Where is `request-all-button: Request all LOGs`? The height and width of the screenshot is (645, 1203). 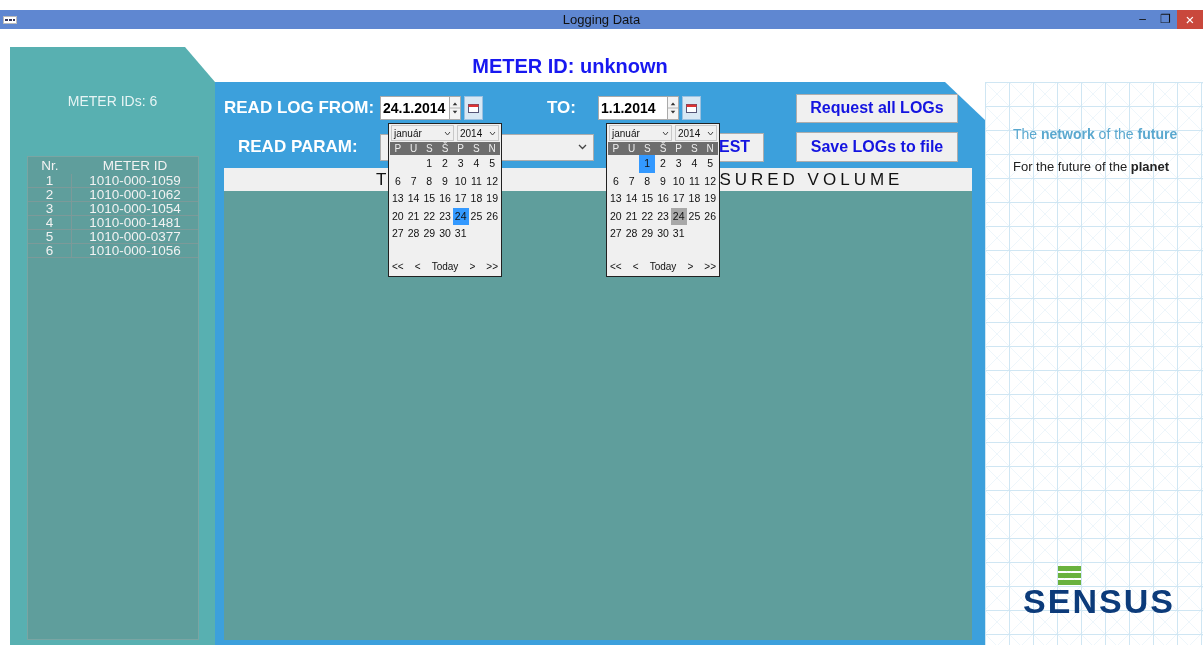
request-all-button: Request all LOGs is located at coordinates (877, 108).